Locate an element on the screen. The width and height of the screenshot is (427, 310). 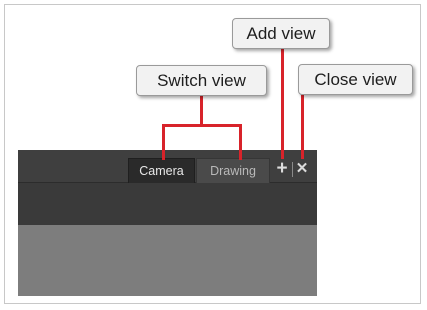
switch-view-callout: Switch view is located at coordinates (201, 80).